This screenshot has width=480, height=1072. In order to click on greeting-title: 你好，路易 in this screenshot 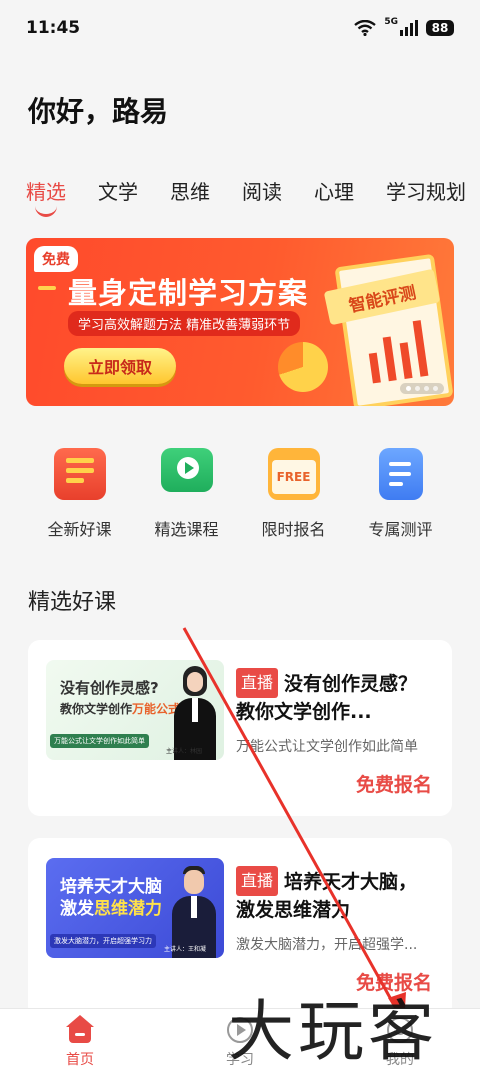, I will do `click(98, 111)`.